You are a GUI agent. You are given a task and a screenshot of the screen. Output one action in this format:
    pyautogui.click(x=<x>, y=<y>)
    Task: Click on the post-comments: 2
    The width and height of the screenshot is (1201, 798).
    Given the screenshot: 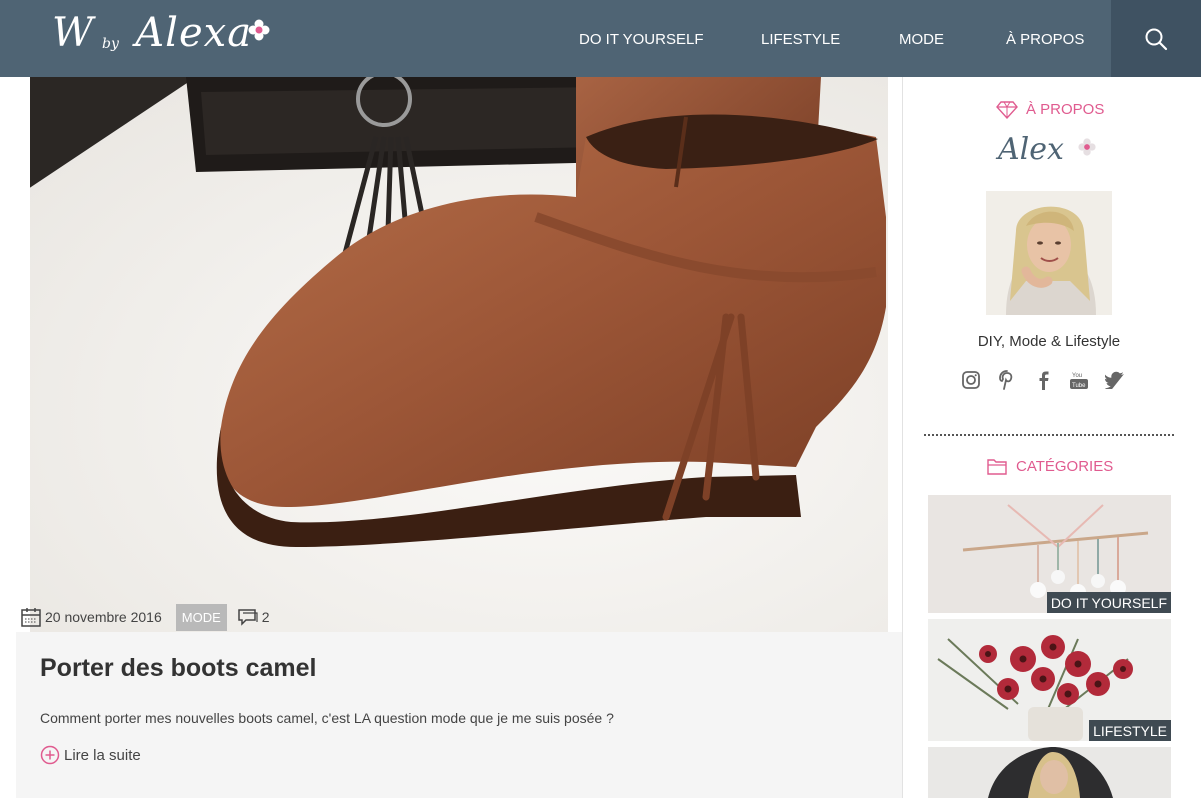 What is the action you would take?
    pyautogui.click(x=253, y=617)
    